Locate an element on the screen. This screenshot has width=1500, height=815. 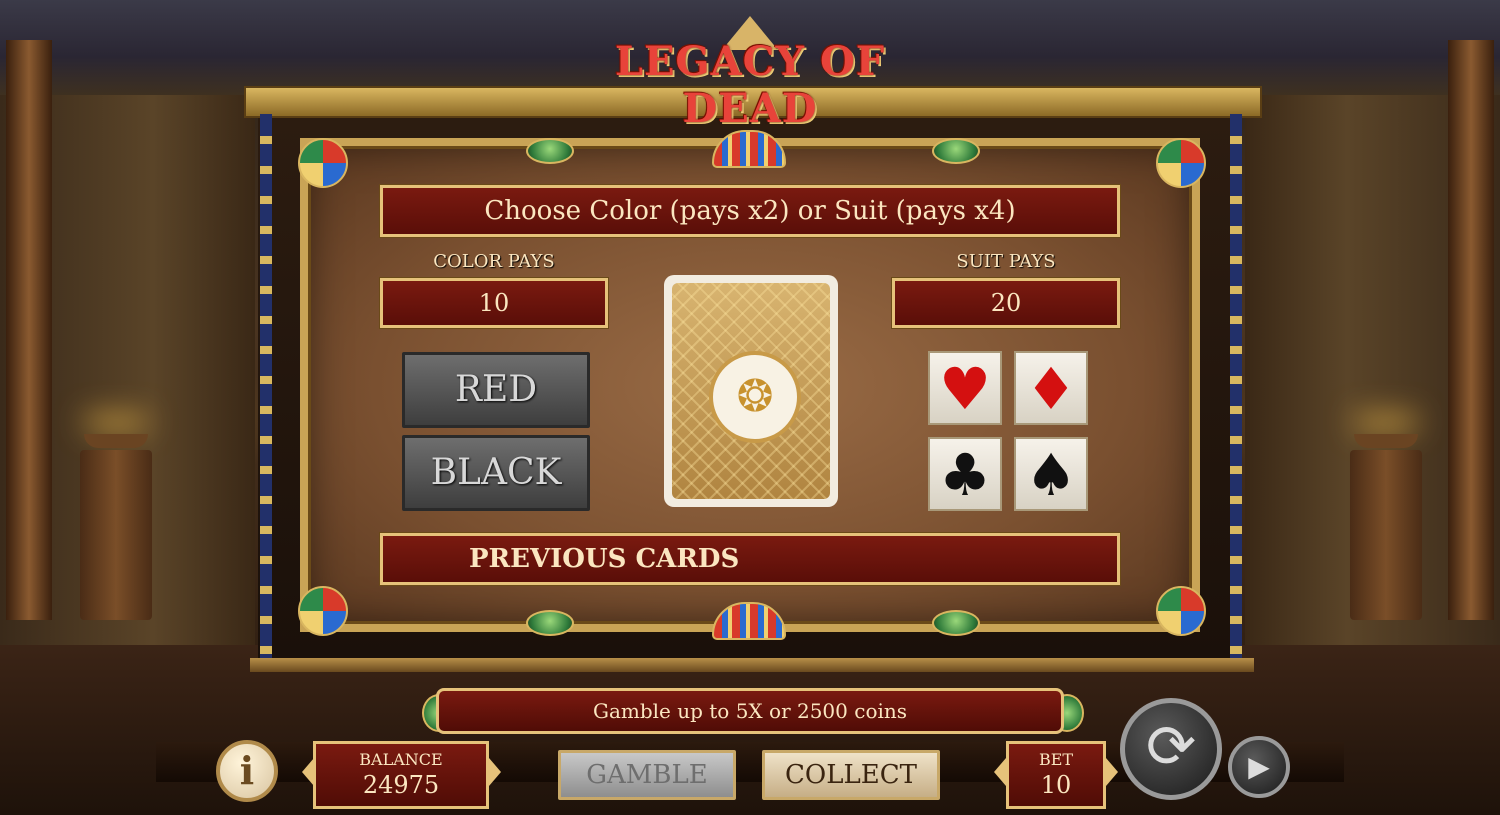
gamble-button: GAMBLE is located at coordinates (647, 775).